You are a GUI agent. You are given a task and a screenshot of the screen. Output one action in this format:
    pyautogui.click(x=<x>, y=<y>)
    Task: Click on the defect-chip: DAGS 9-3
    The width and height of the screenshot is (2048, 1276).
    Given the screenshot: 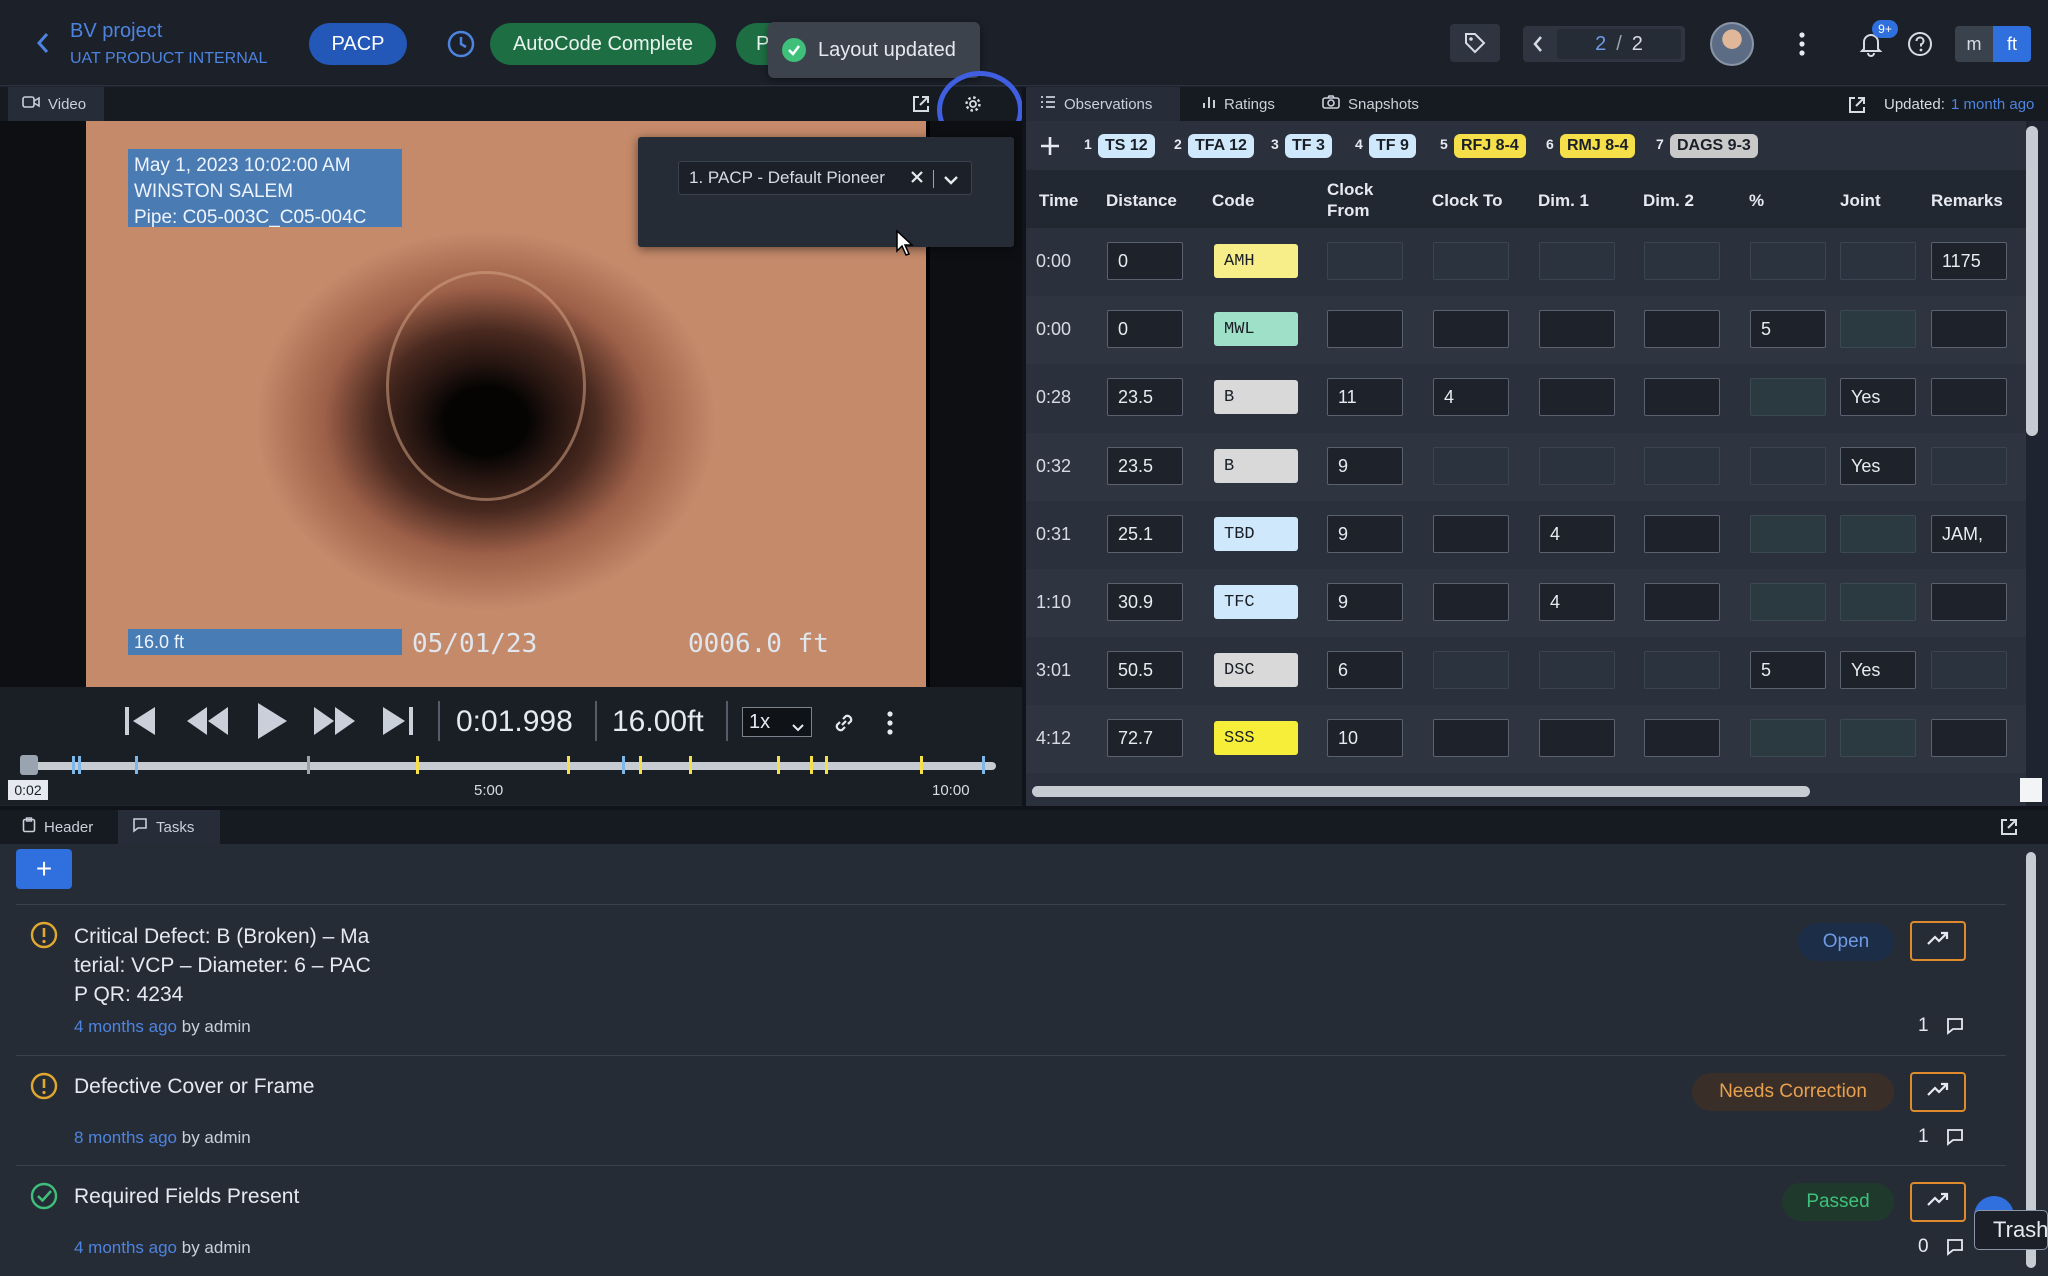 What is the action you would take?
    pyautogui.click(x=1714, y=146)
    